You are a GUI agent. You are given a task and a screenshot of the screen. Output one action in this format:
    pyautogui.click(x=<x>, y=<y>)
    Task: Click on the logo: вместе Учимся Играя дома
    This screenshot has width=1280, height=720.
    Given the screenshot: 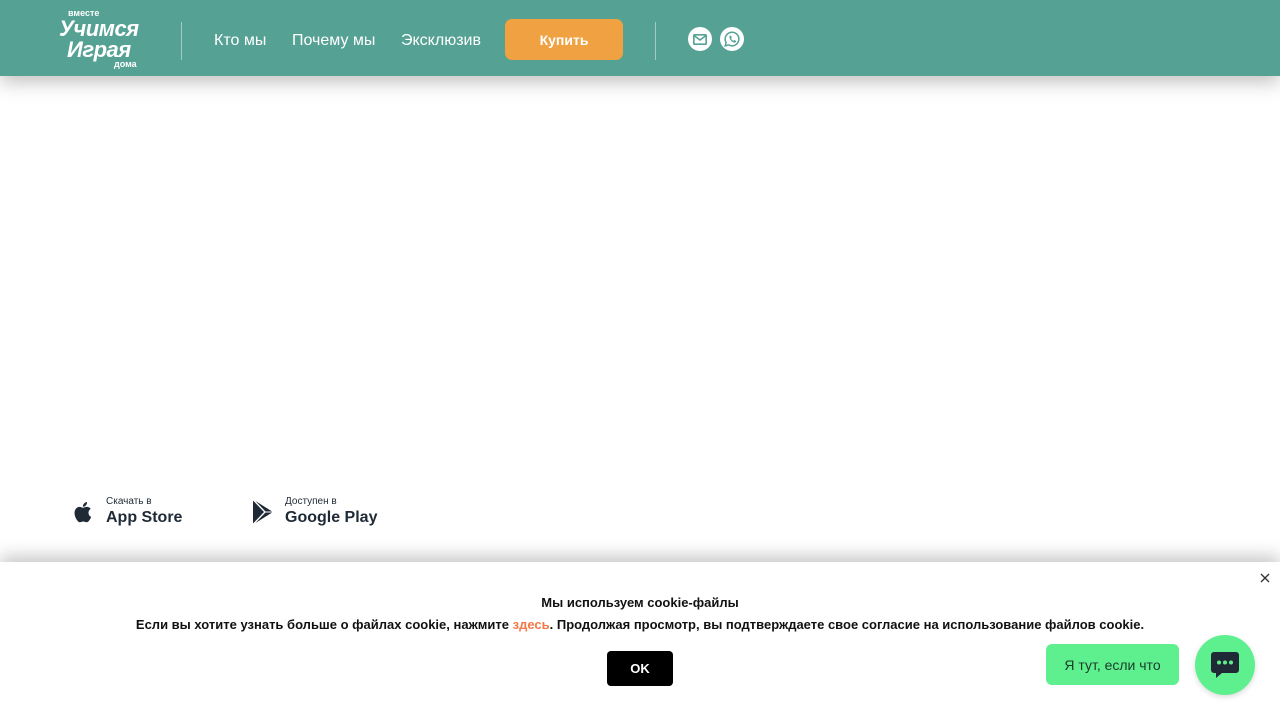 What is the action you would take?
    pyautogui.click(x=106, y=39)
    